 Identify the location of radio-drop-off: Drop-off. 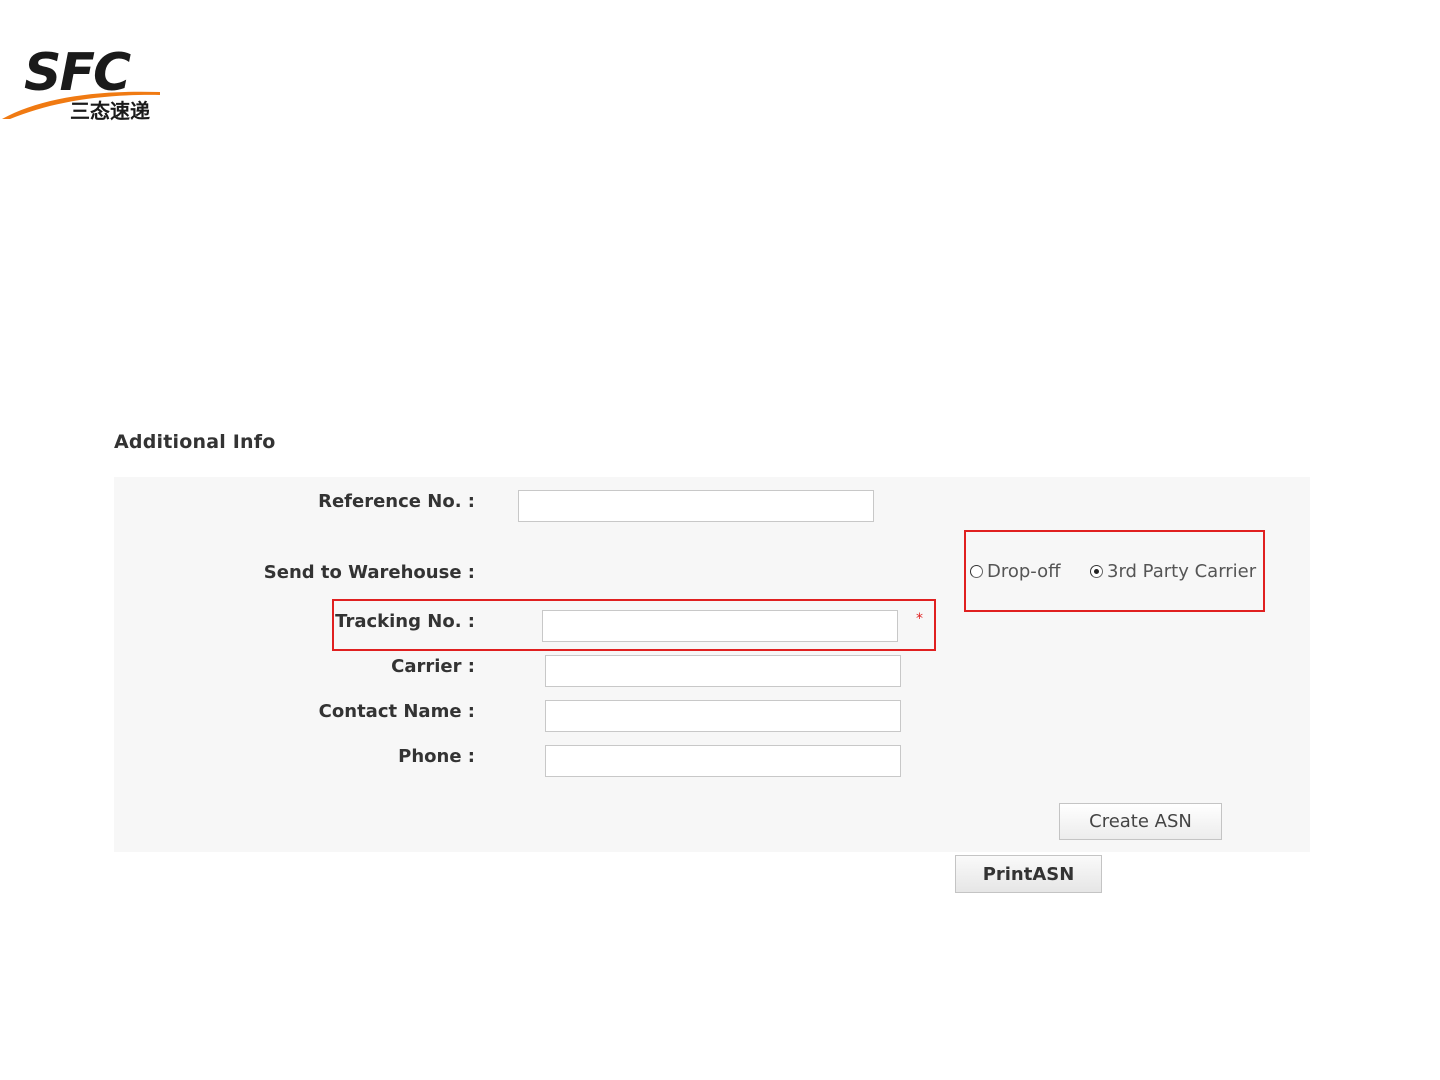
(1015, 571).